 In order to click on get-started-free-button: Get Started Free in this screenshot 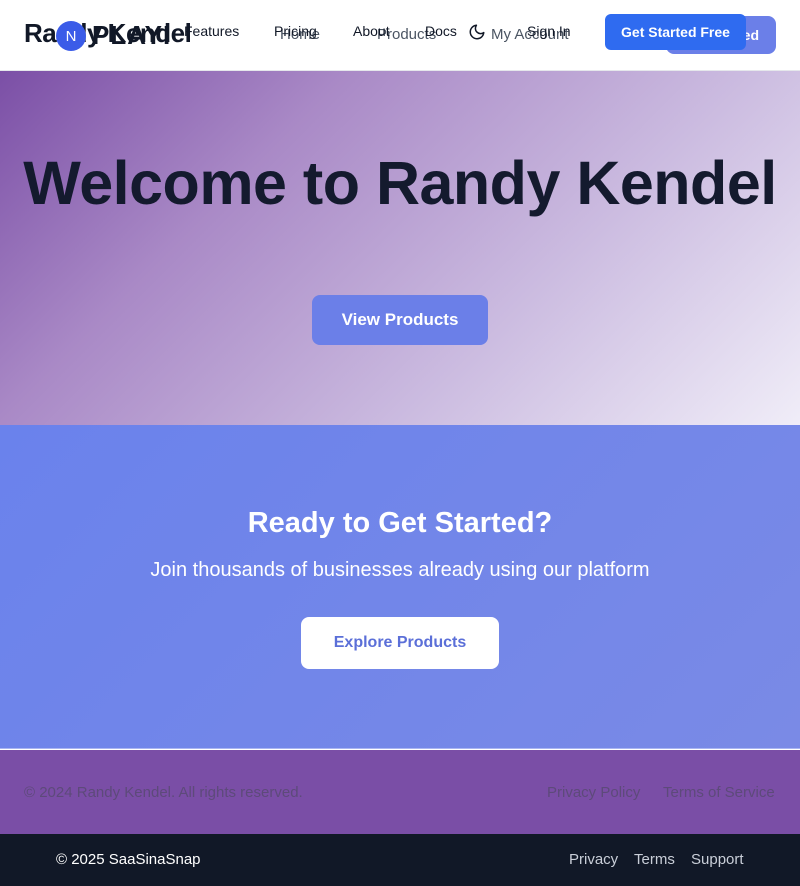, I will do `click(675, 32)`.